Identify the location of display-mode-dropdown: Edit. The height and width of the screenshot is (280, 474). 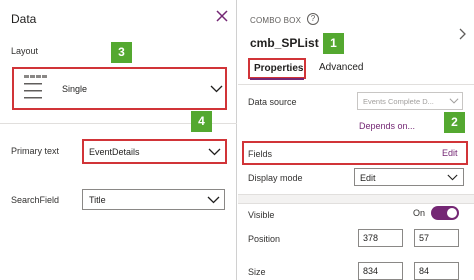
(409, 177).